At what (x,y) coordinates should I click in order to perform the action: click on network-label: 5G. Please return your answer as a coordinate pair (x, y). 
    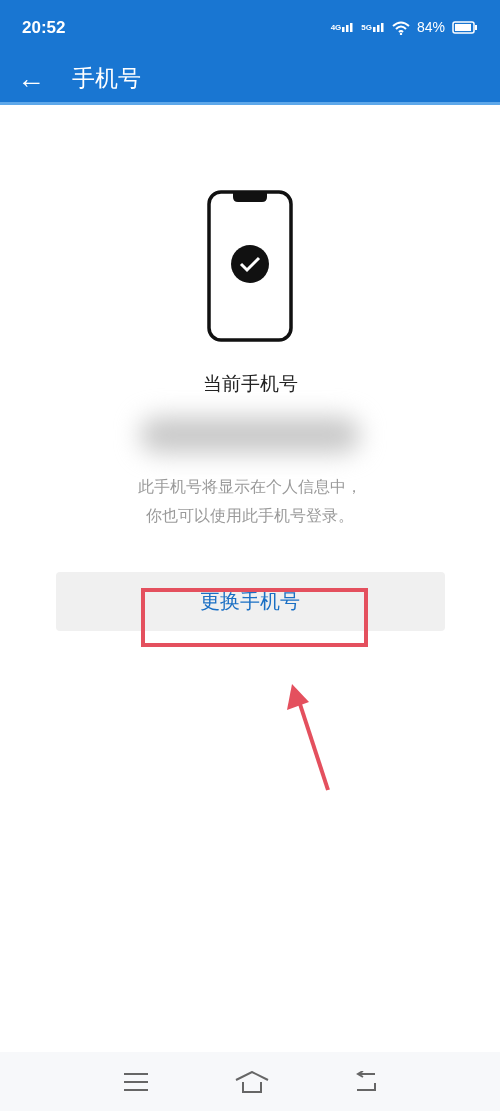
    Looking at the image, I should click on (366, 28).